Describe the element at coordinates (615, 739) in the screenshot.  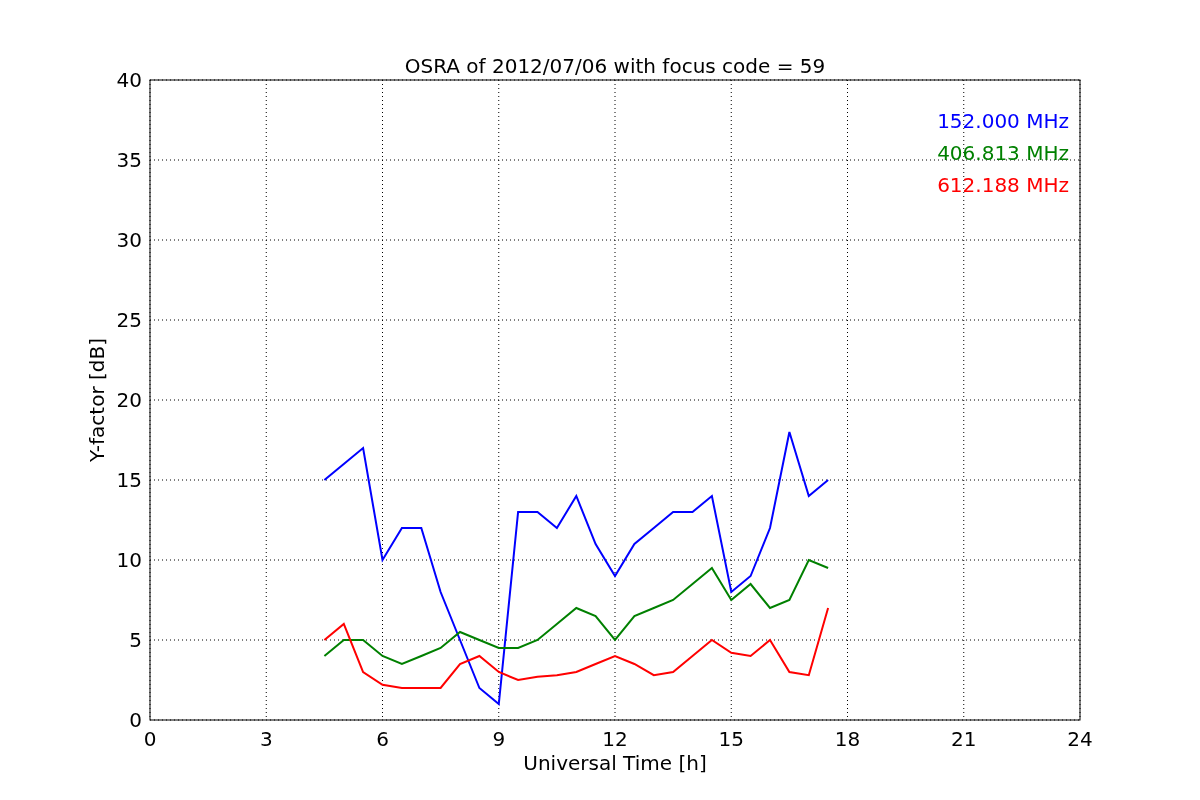
I see `tick-label: 12` at that location.